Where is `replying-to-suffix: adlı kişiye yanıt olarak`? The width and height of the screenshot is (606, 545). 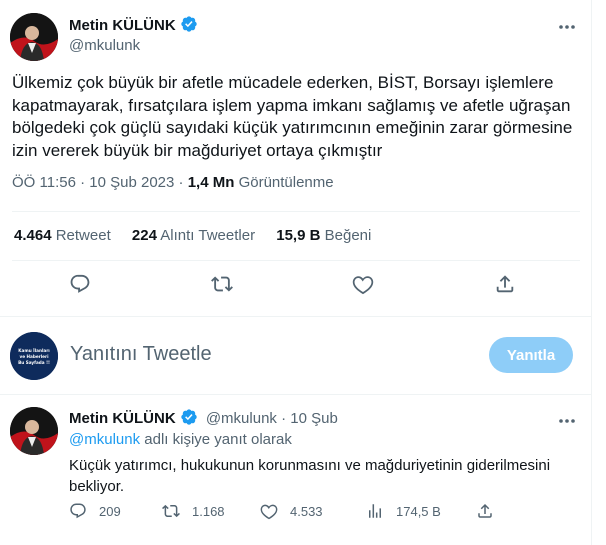
replying-to-suffix: adlı kişiye yanıt olarak is located at coordinates (218, 439).